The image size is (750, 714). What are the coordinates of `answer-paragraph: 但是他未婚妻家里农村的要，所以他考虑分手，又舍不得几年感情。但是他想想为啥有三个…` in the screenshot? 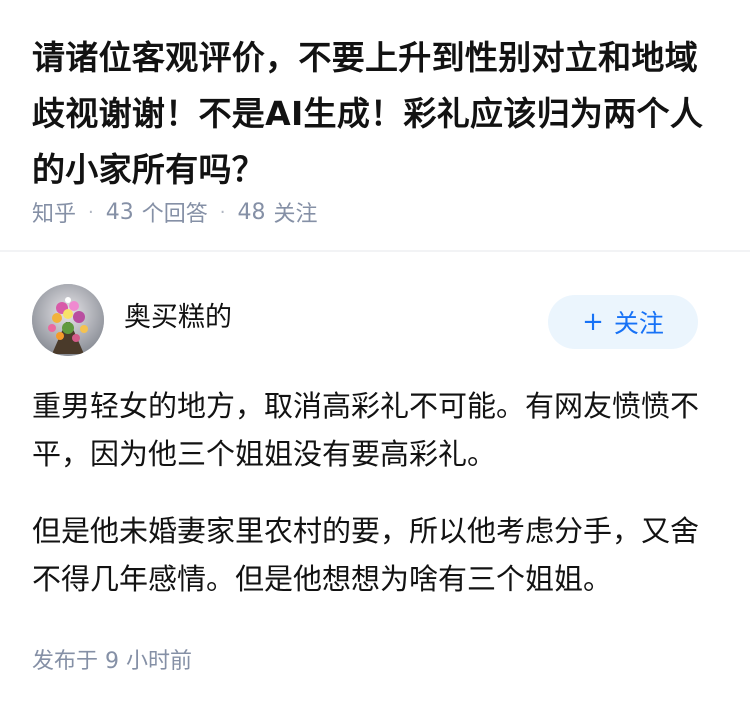 It's located at (366, 555).